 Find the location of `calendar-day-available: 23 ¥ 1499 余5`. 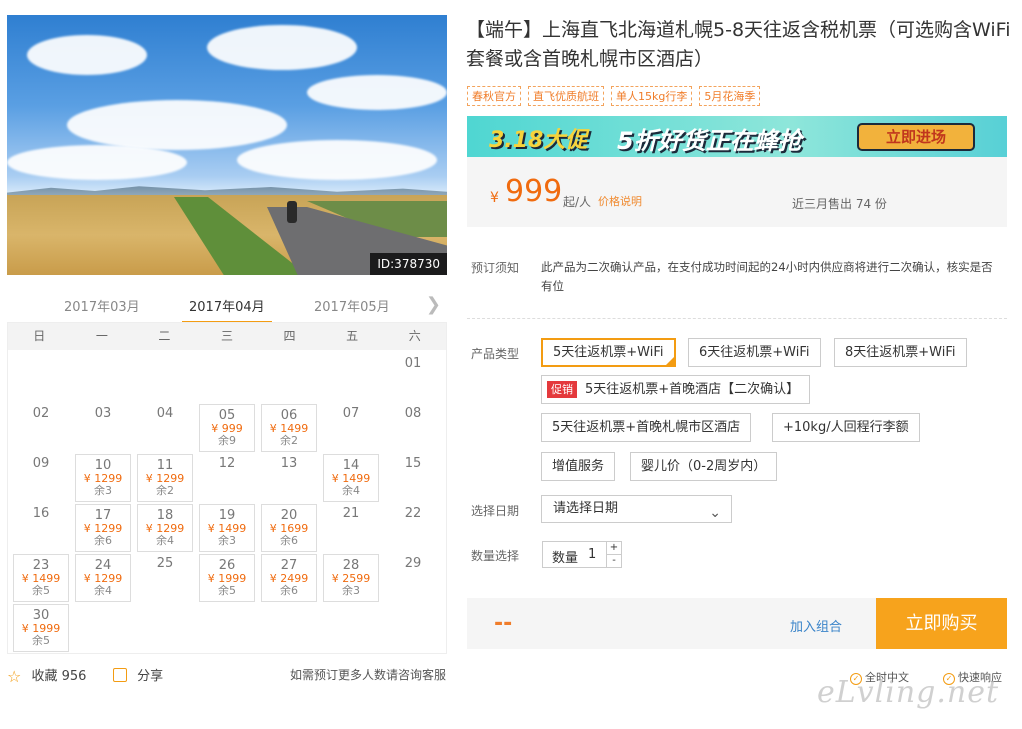

calendar-day-available: 23 ¥ 1499 余5 is located at coordinates (41, 578).